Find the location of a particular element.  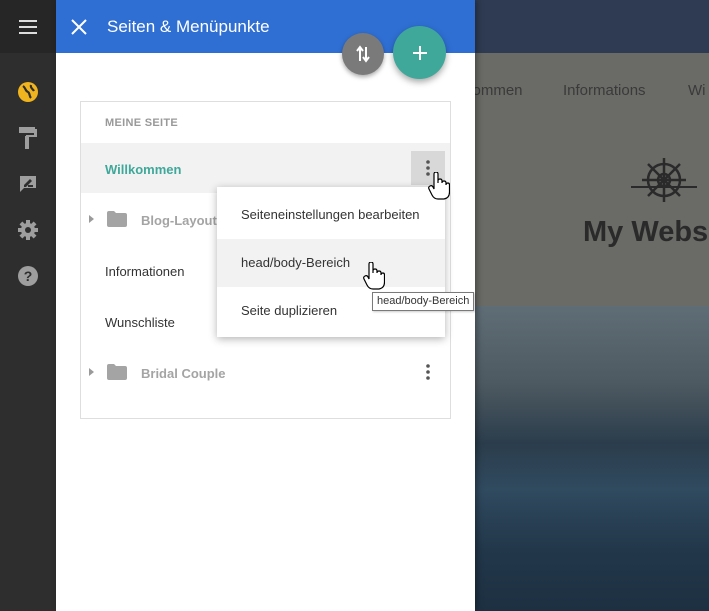

add-page-button is located at coordinates (419, 52).